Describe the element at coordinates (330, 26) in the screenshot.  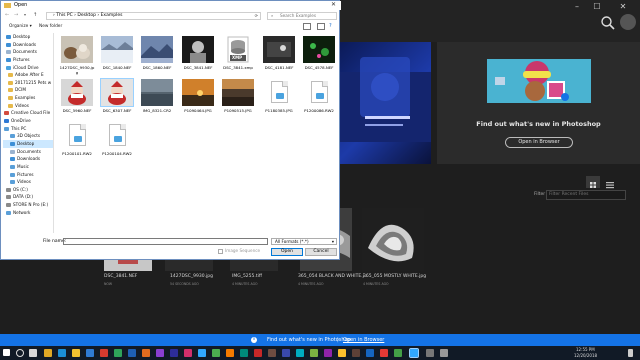
I see `help-icon: ?` at that location.